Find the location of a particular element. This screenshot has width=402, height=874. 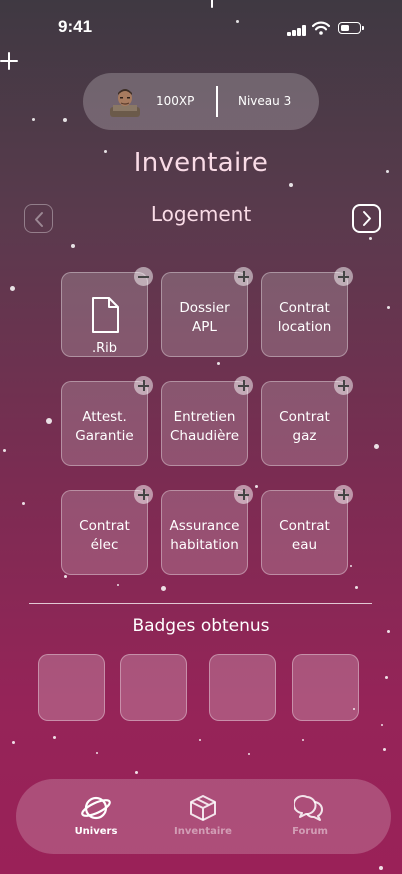

chevron-right-icon is located at coordinates (367, 218).